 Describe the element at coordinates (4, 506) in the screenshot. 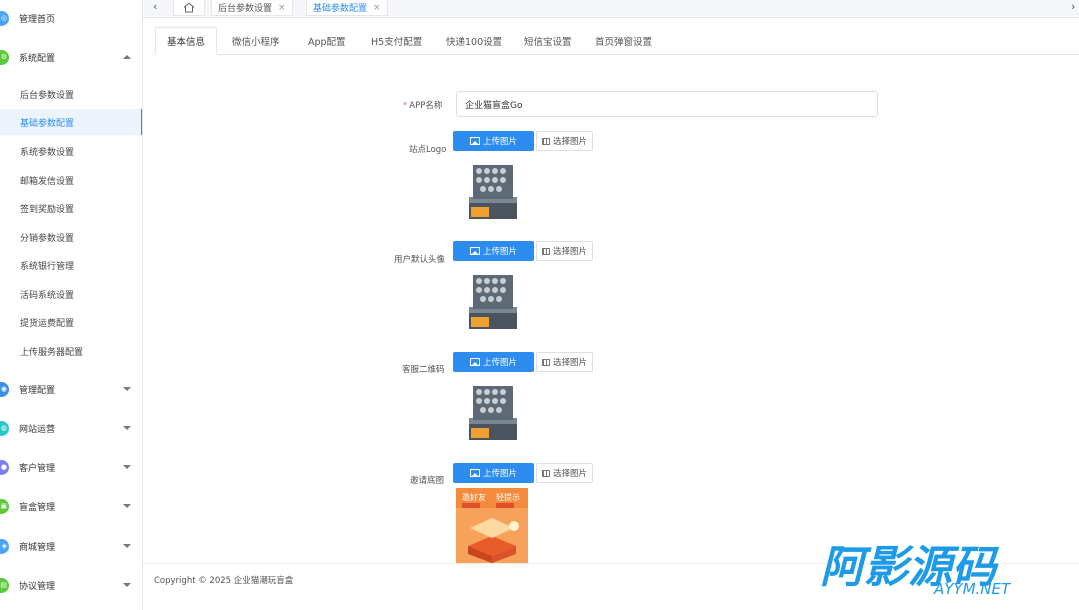

I see `box-icon: ▣` at that location.